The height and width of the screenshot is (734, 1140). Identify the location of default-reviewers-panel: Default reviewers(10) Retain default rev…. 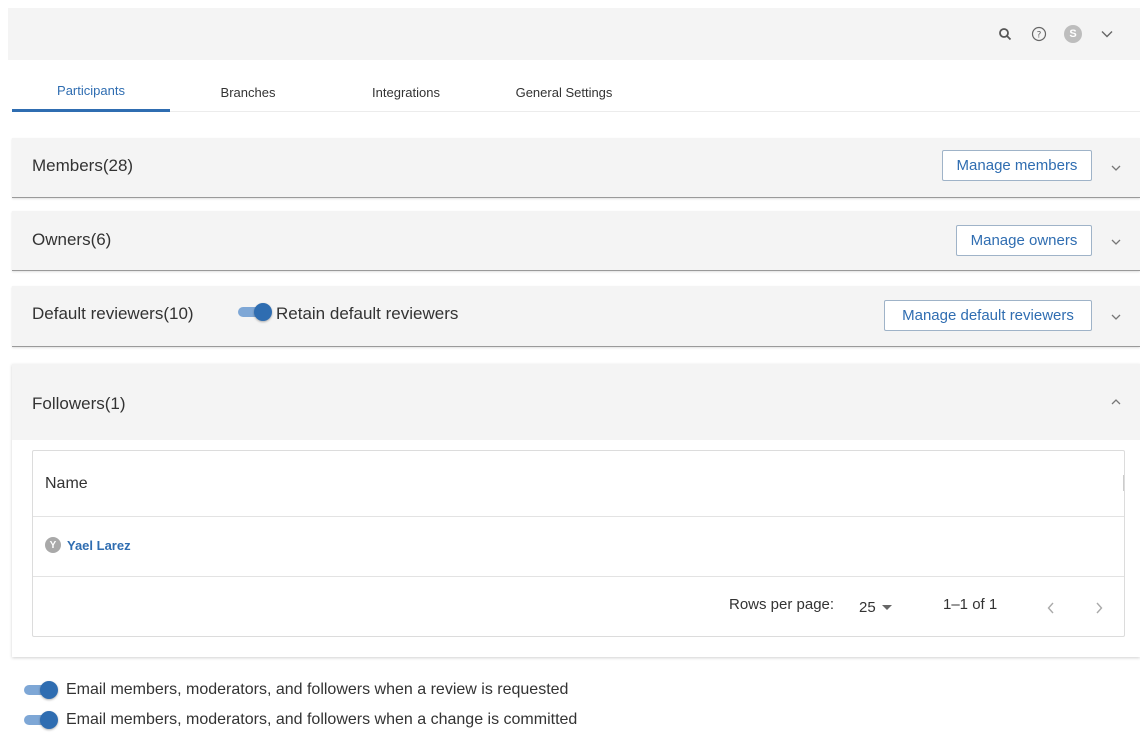
(576, 316).